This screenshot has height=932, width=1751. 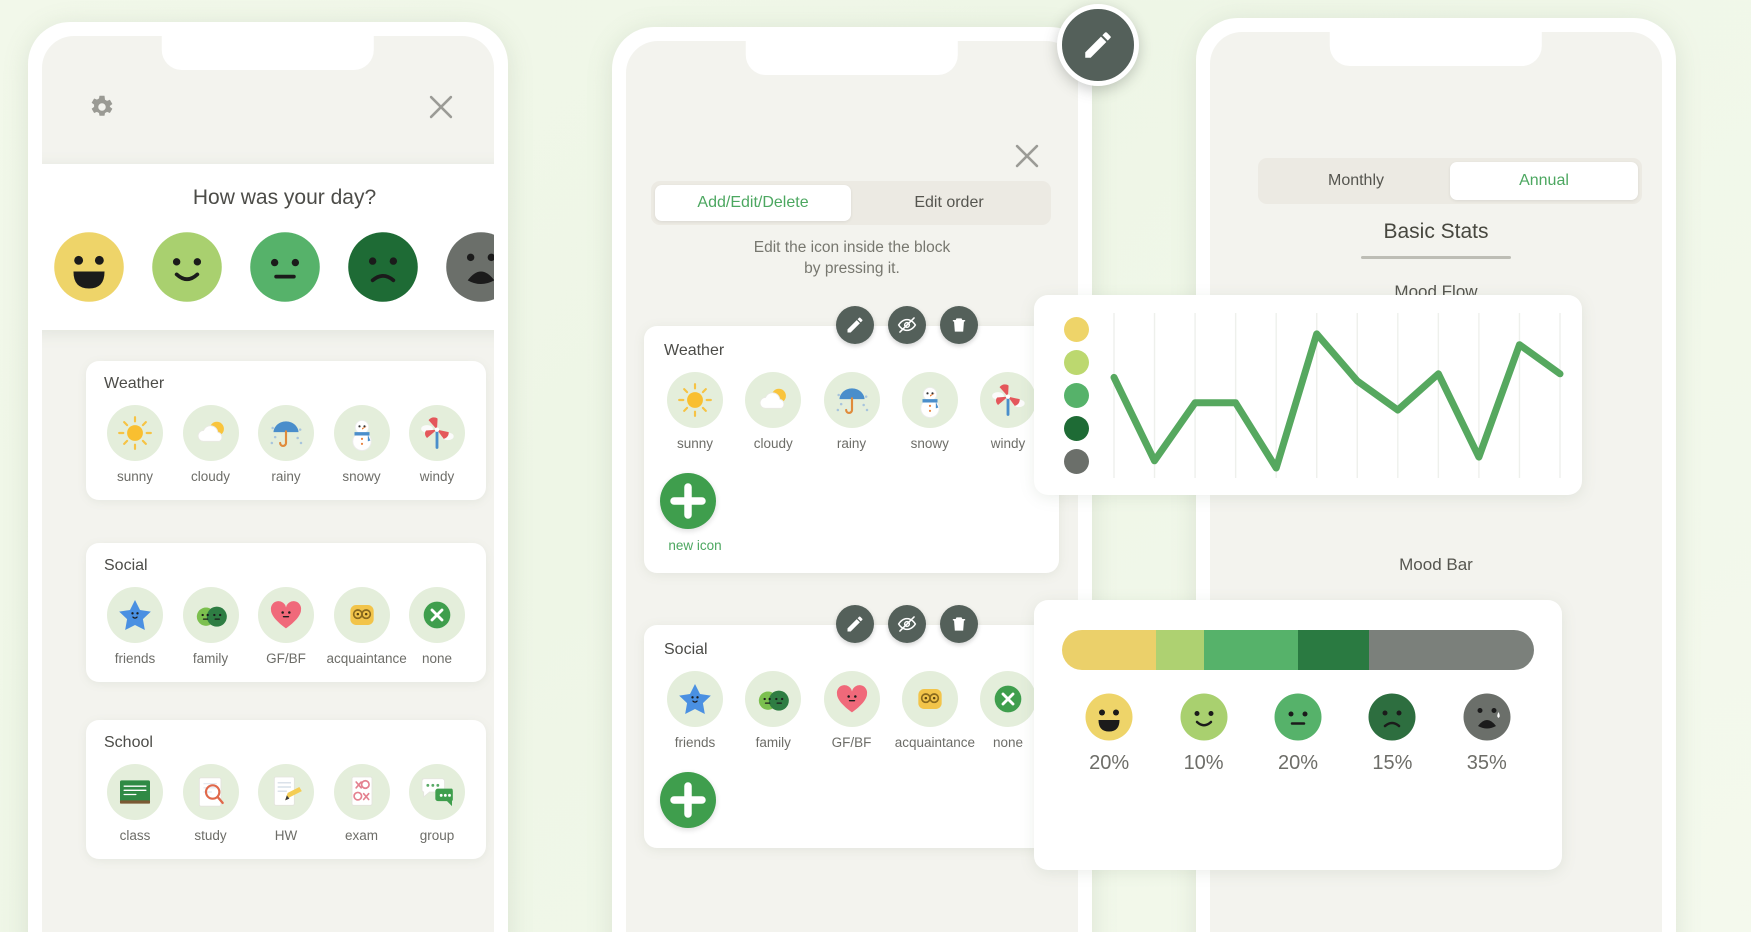 What do you see at coordinates (1098, 45) in the screenshot?
I see `floating-edit-button` at bounding box center [1098, 45].